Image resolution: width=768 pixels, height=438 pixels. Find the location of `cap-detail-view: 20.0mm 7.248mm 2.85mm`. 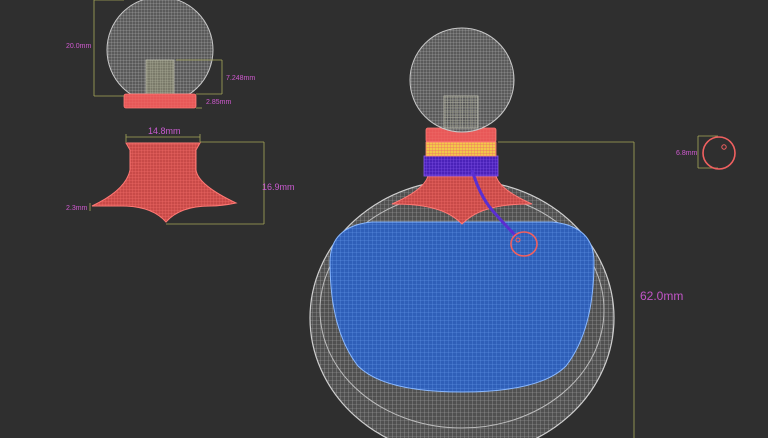

cap-detail-view: 20.0mm 7.248mm 2.85mm is located at coordinates (160, 54).